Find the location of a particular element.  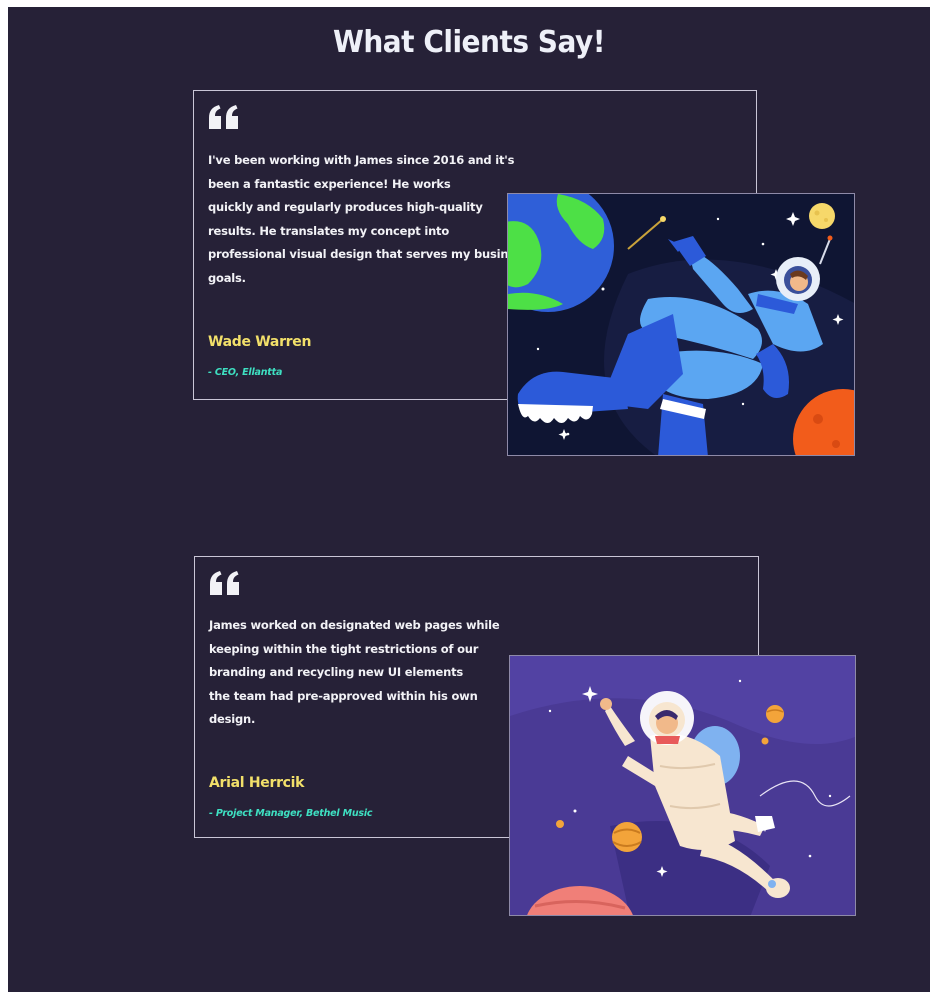

client-role: - CEO, Ellantta is located at coordinates (245, 372).